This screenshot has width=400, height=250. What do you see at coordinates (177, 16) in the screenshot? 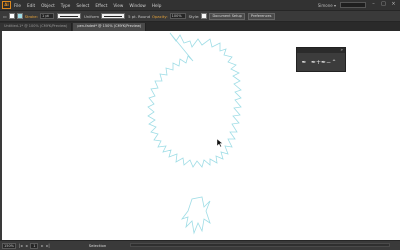
I see `opacity-field: 100%` at bounding box center [177, 16].